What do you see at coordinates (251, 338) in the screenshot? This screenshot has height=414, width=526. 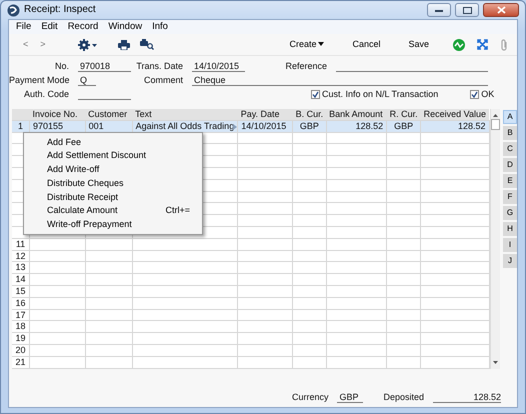 I see `table-row: 19` at bounding box center [251, 338].